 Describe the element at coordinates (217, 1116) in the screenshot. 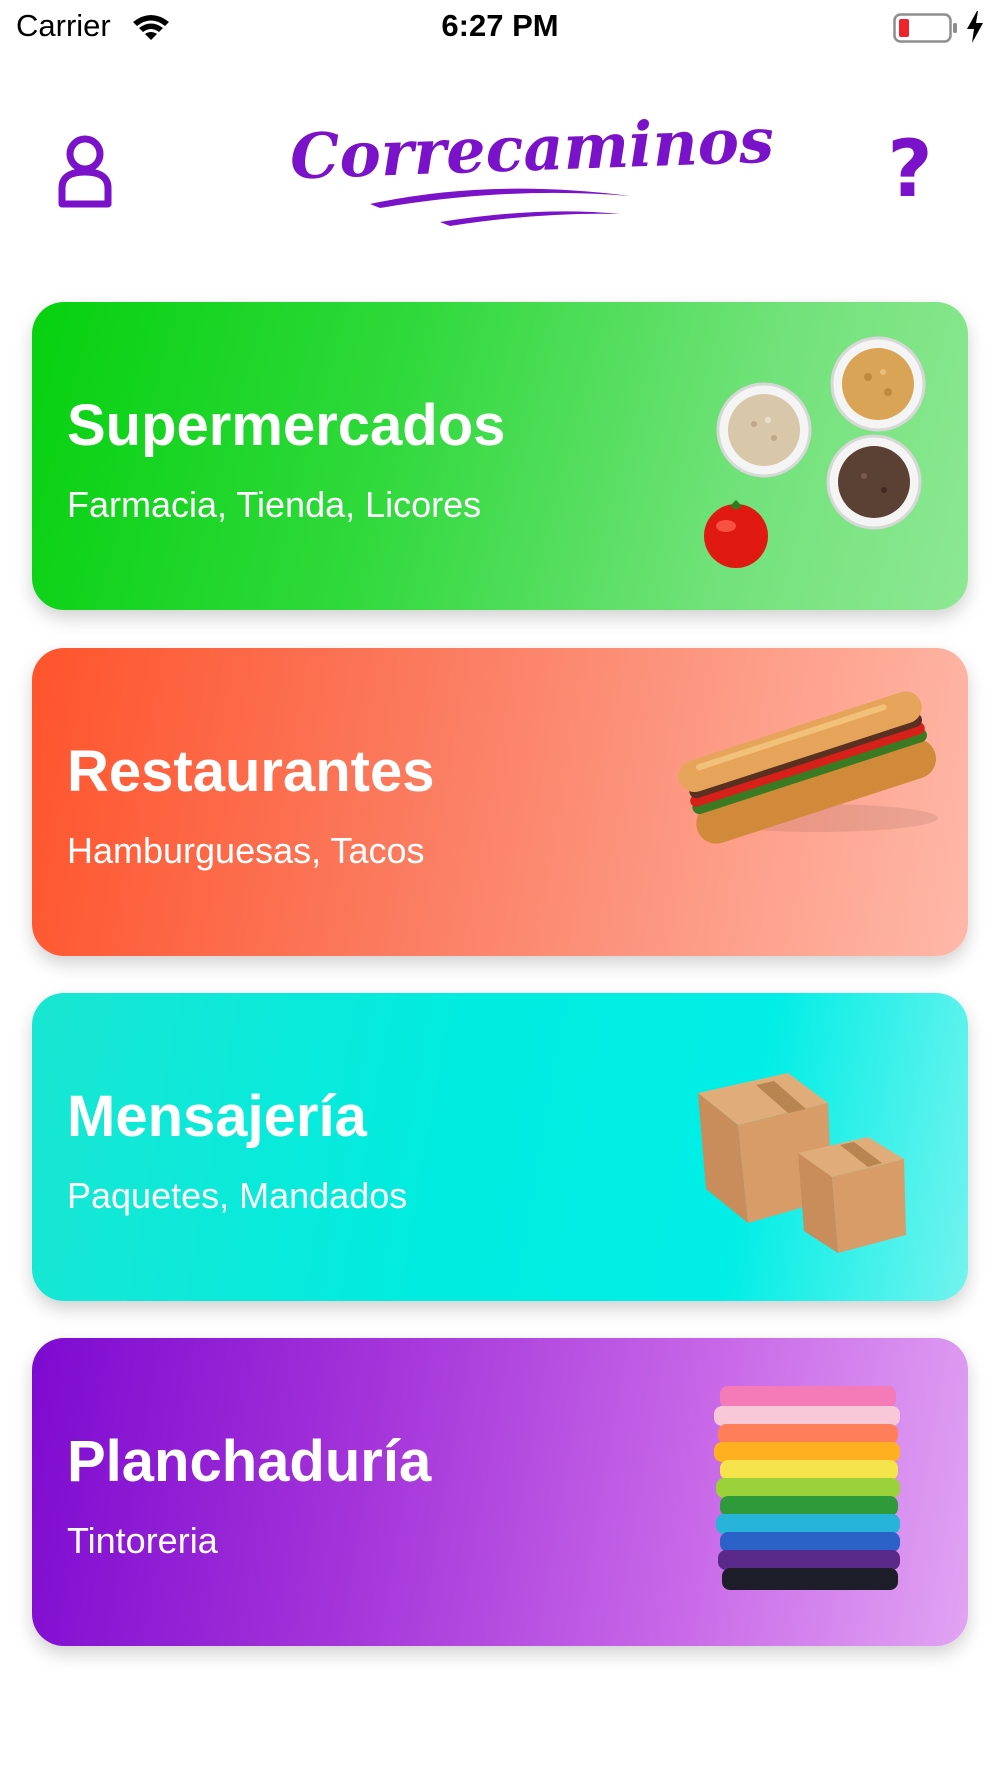

I see `card-title: Mensajería` at that location.